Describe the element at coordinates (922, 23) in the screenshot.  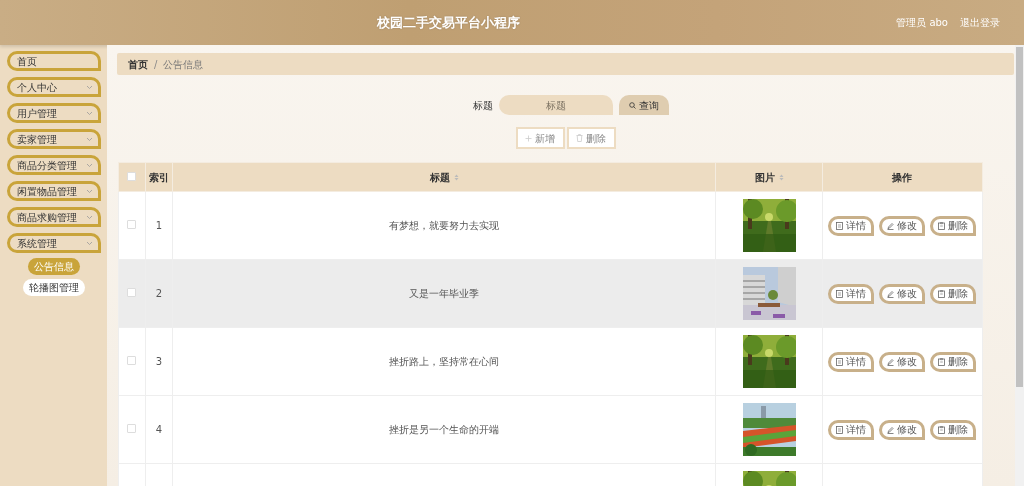
I see `user-label: 管理员 abo` at that location.